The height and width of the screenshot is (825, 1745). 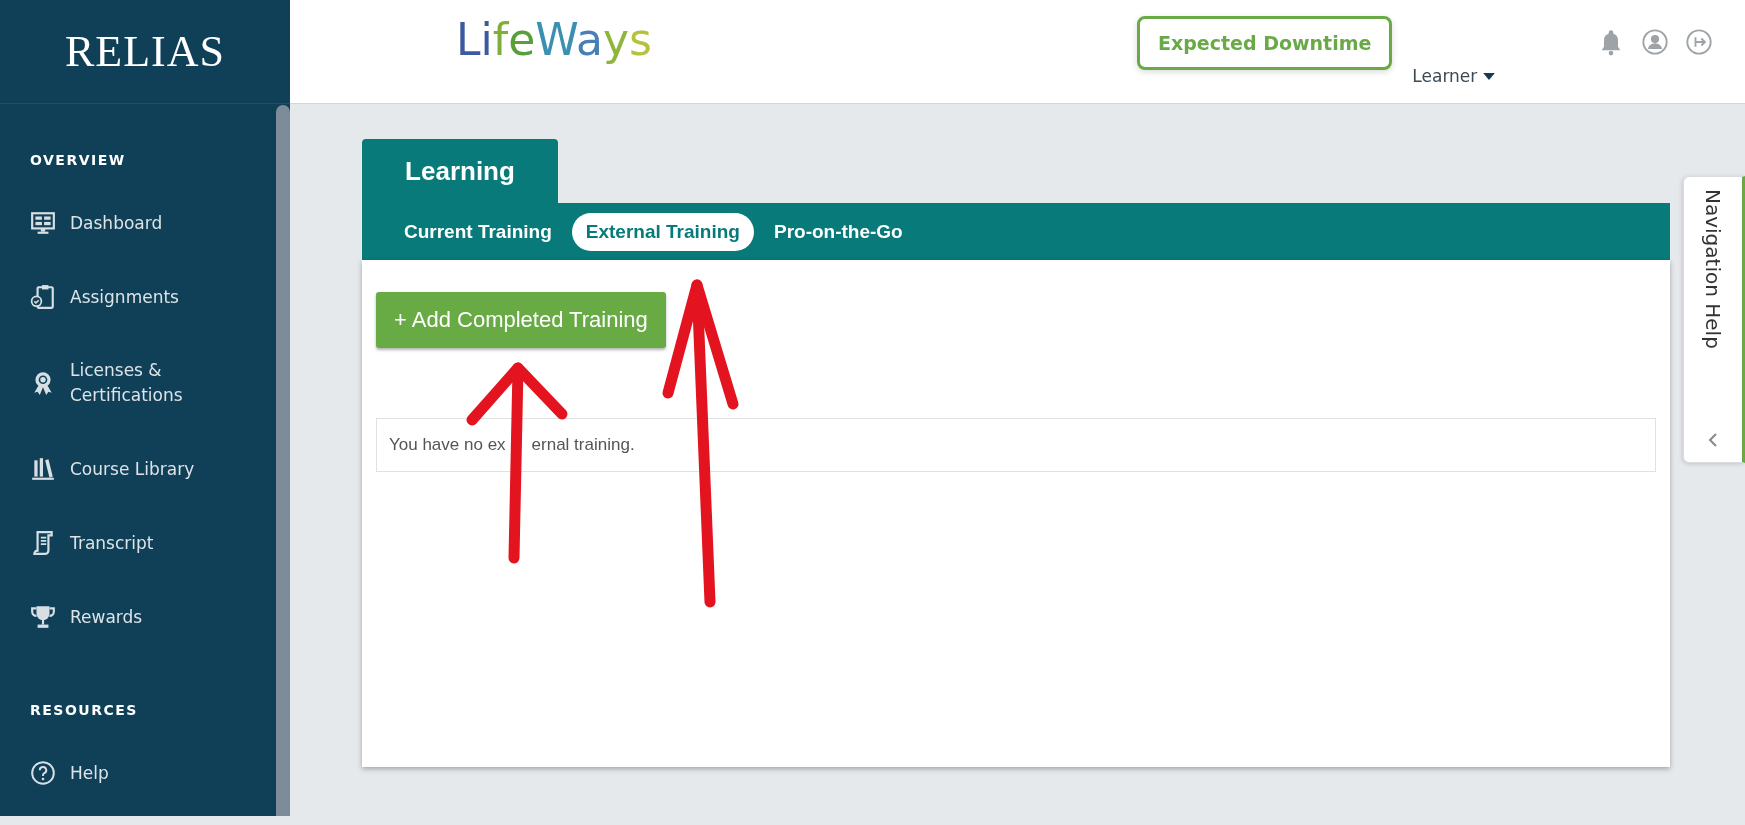 What do you see at coordinates (1699, 42) in the screenshot?
I see `logout-icon` at bounding box center [1699, 42].